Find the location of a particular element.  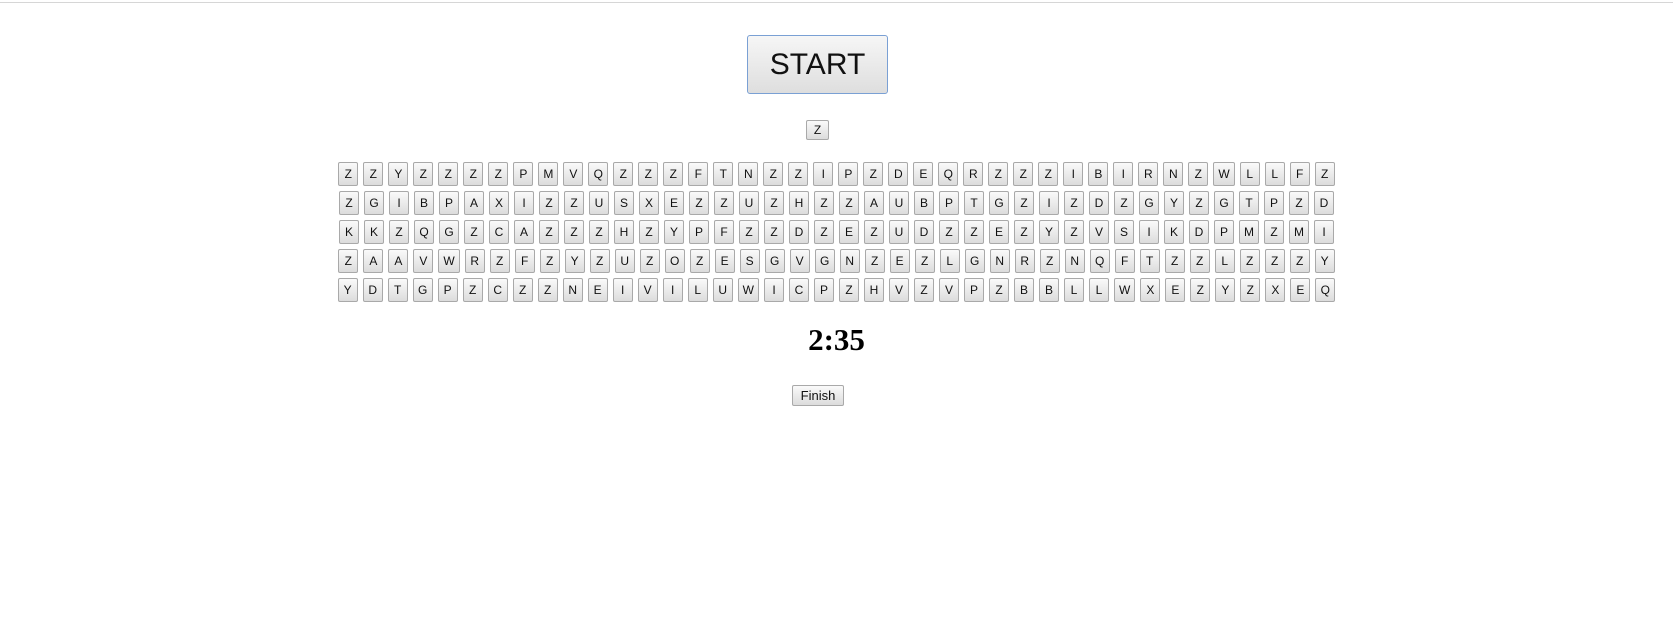

letter-key: H is located at coordinates (874, 290).